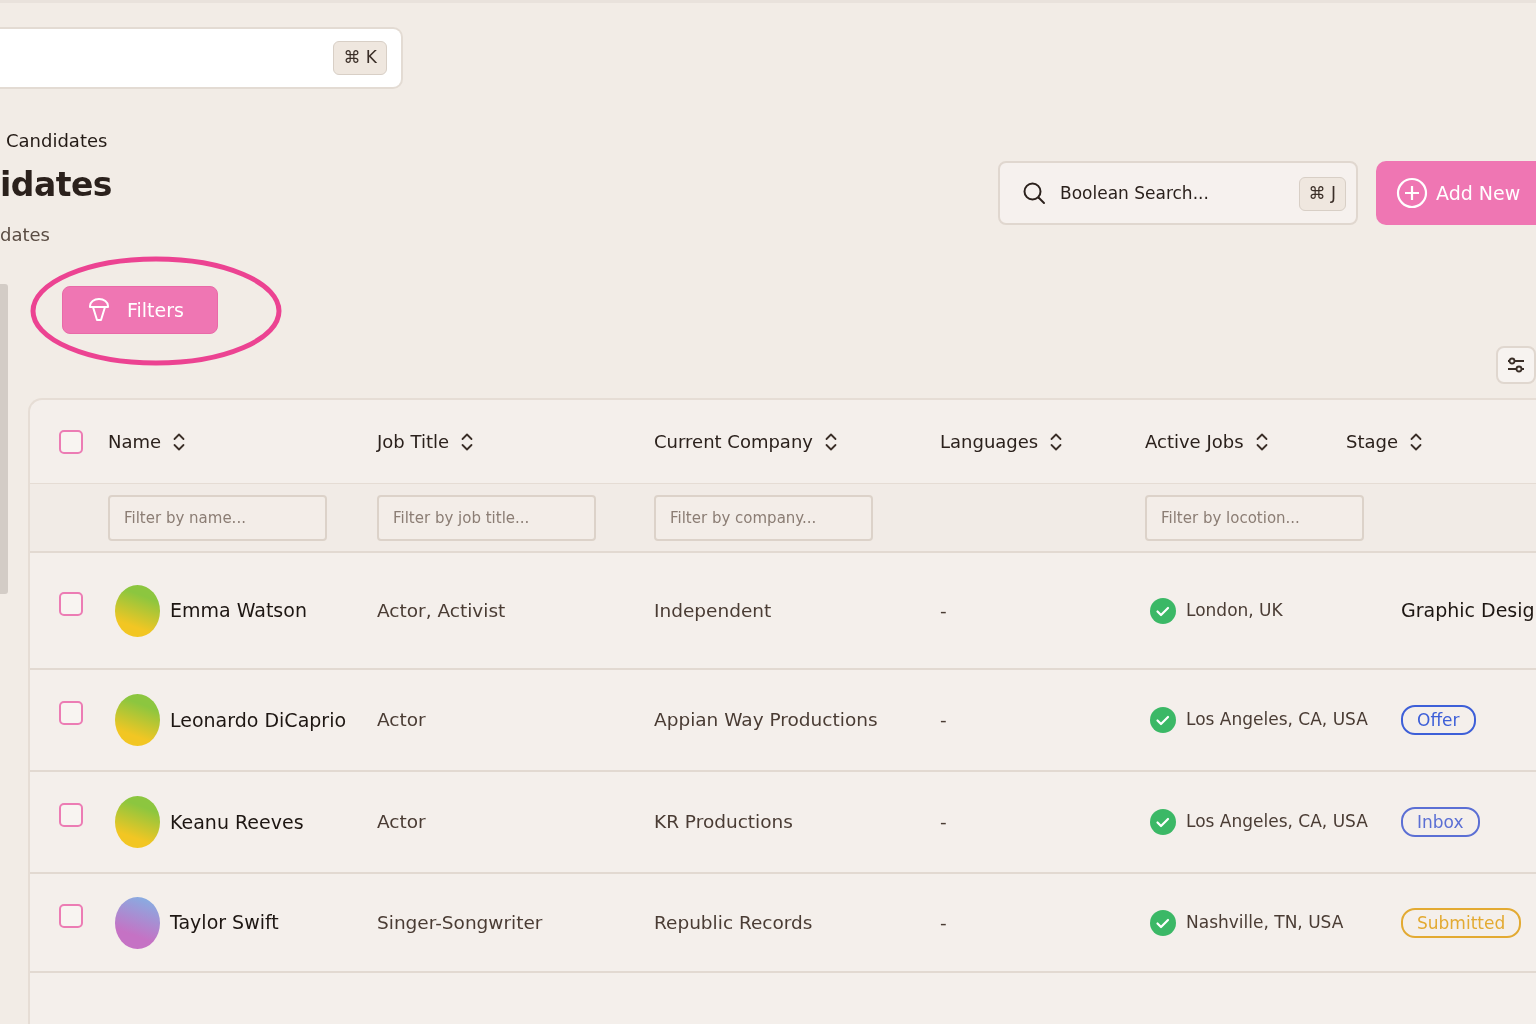 The height and width of the screenshot is (1024, 1536). Describe the element at coordinates (1440, 822) in the screenshot. I see `stage-tag: Inbox` at that location.